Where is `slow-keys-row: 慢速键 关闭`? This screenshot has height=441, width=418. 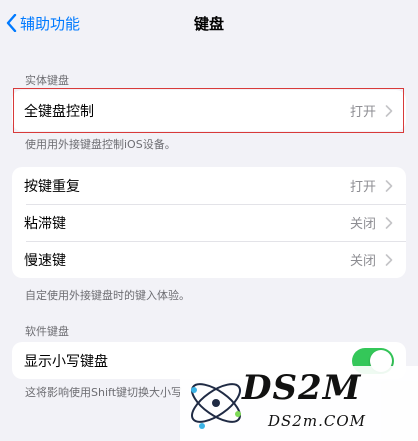
slow-keys-row: 慢速键 关闭 is located at coordinates (209, 259).